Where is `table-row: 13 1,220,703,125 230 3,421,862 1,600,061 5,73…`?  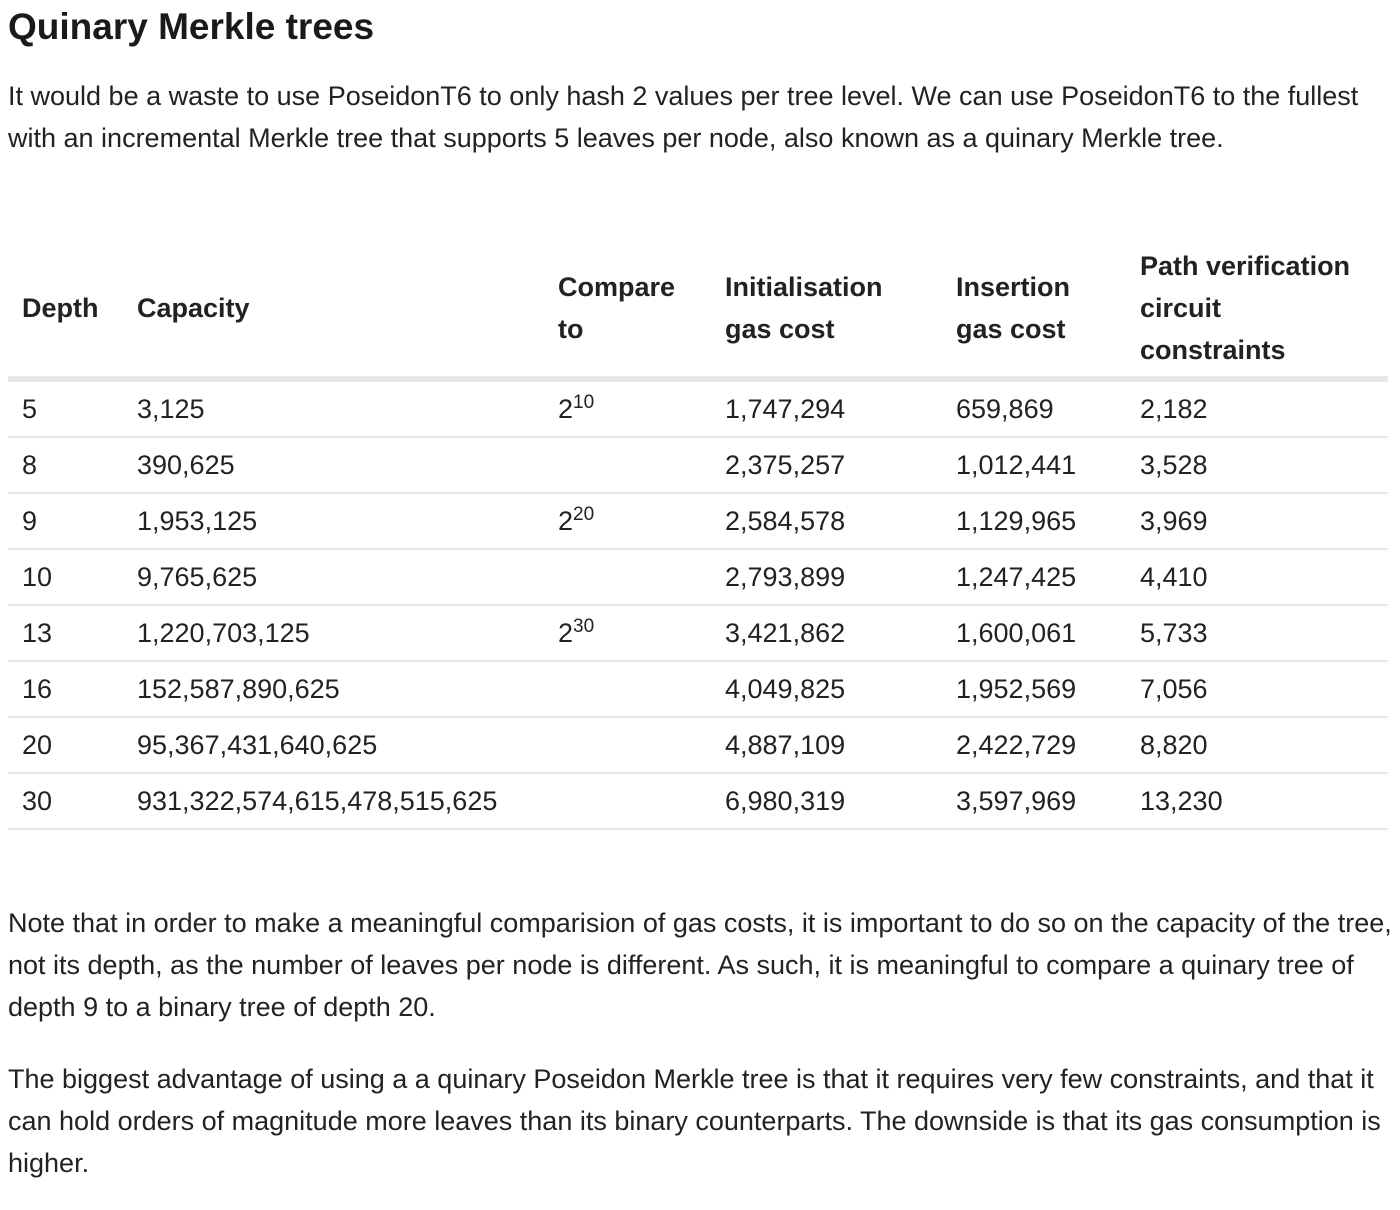 table-row: 13 1,220,703,125 230 3,421,862 1,600,061 5,73… is located at coordinates (698, 633).